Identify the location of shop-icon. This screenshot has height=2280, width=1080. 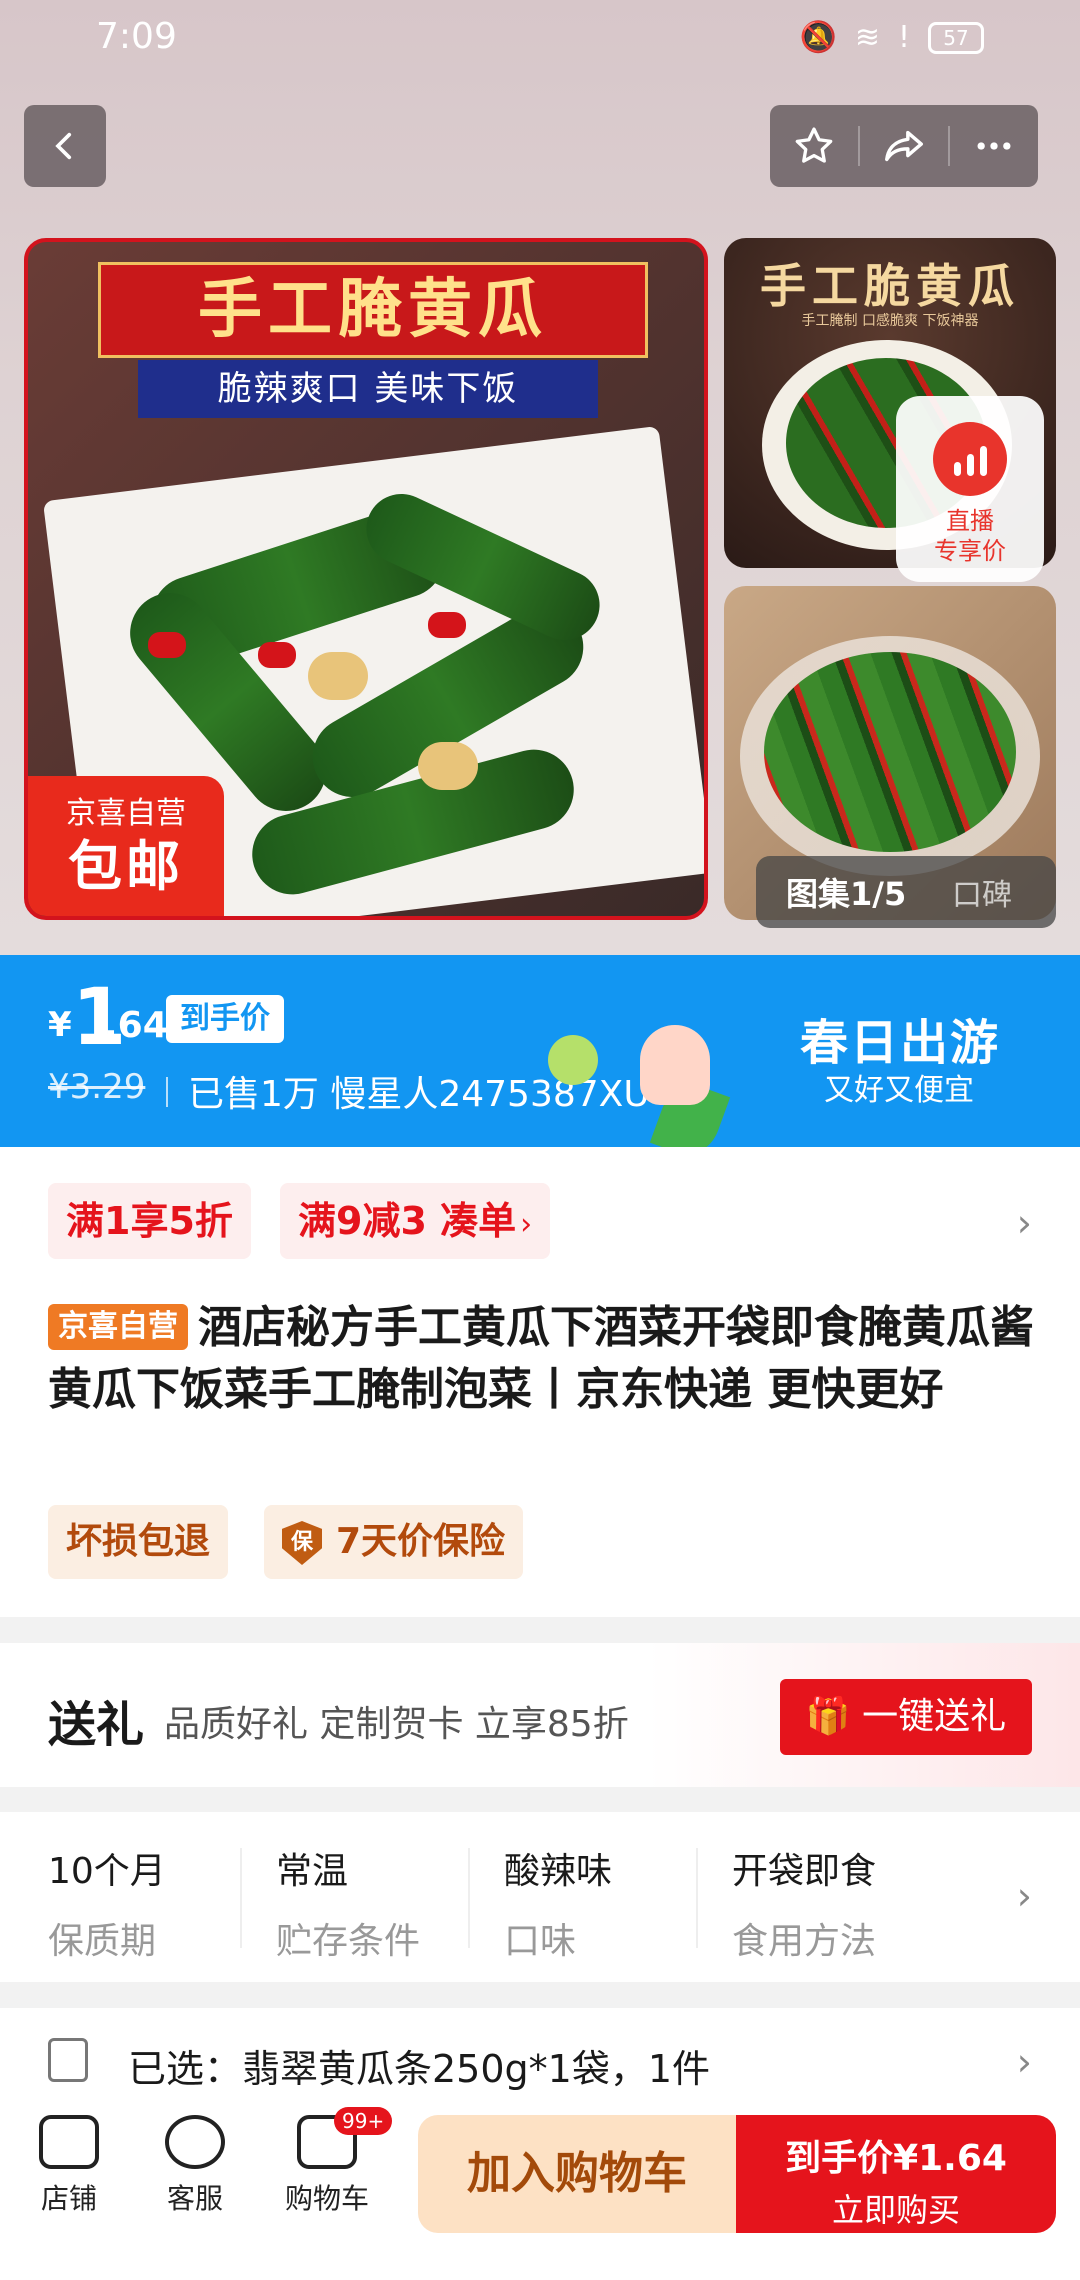
(69, 2142).